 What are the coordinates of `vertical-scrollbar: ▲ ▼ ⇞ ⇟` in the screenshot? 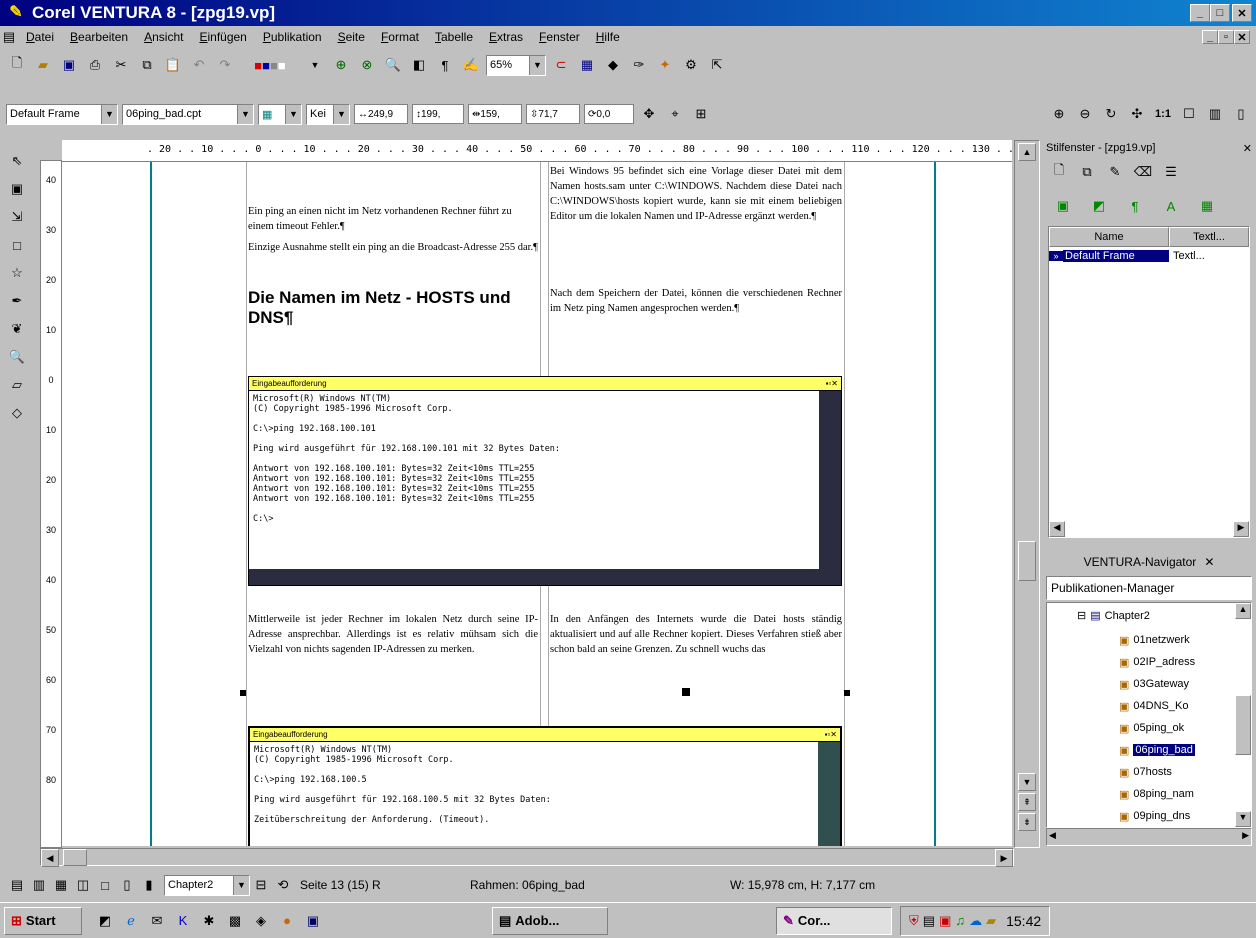 It's located at (1027, 494).